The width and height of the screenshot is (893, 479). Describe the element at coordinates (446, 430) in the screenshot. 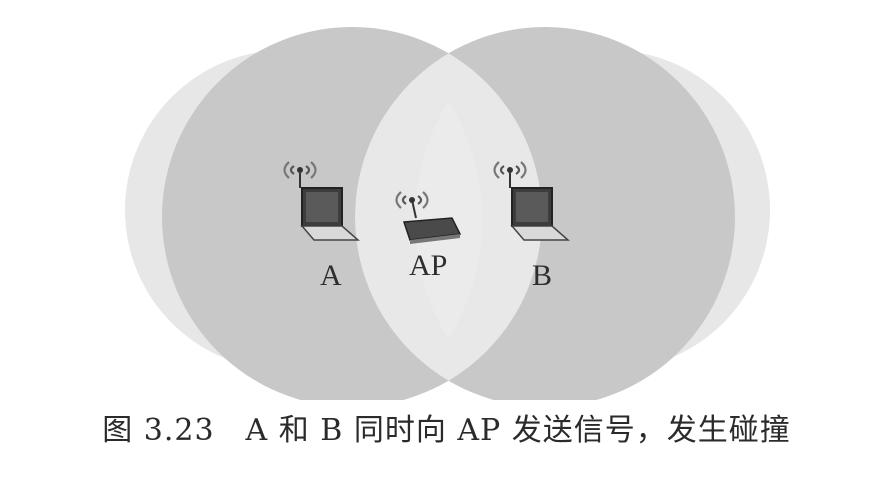

I see `figure-caption: 图 3.23 A 和 B 同时向 AP 发送信号，发生碰撞` at that location.